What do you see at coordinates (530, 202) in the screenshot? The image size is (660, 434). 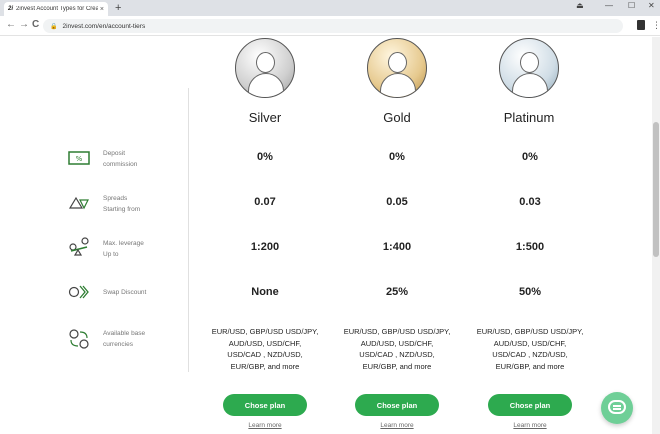 I see `value-cell: 0.03` at bounding box center [530, 202].